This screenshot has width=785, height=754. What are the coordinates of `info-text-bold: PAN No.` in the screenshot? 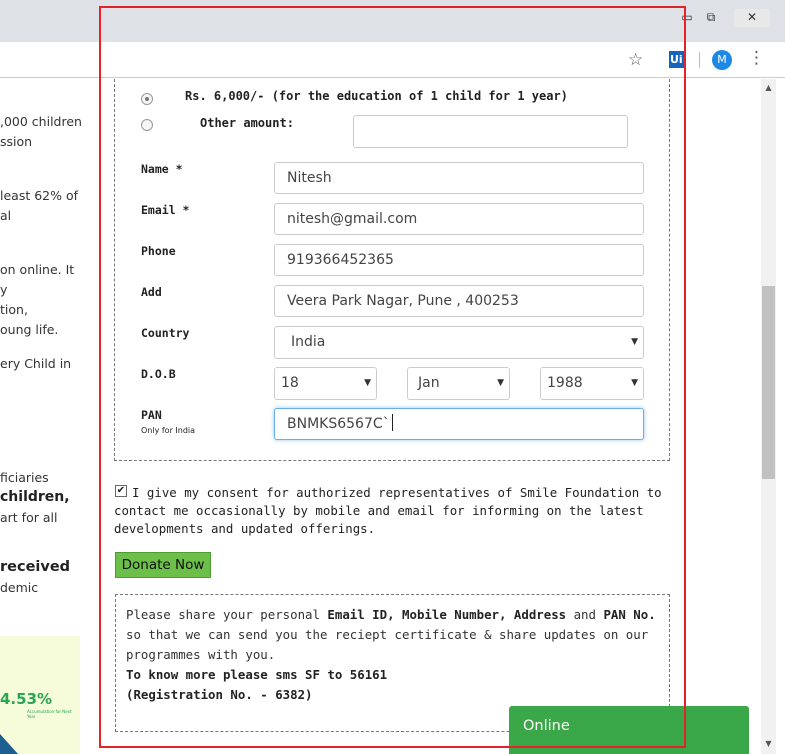 It's located at (629, 614).